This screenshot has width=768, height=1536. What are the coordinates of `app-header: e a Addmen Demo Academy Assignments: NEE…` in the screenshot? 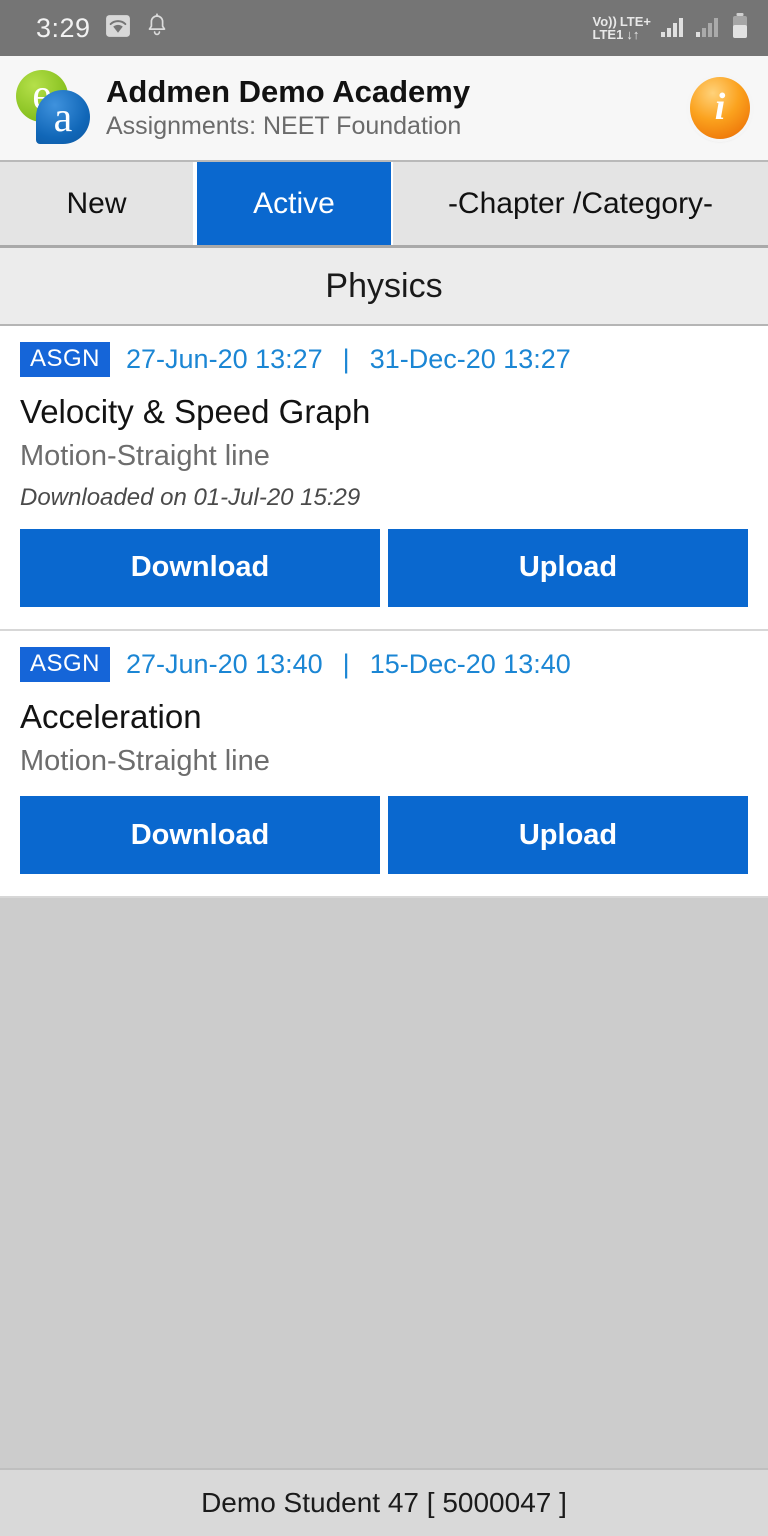 It's located at (384, 109).